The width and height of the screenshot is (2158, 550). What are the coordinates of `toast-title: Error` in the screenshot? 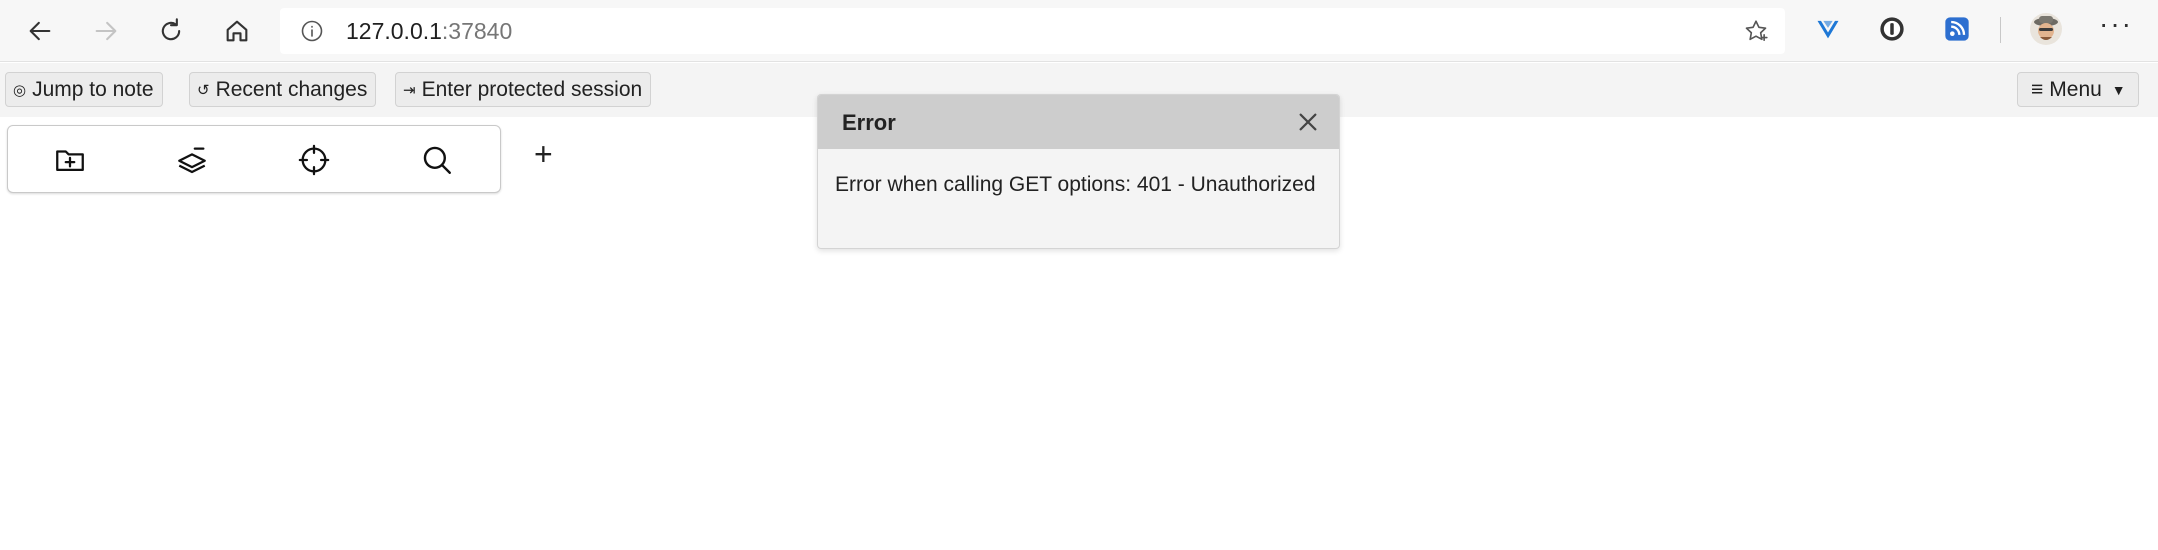 It's located at (869, 122).